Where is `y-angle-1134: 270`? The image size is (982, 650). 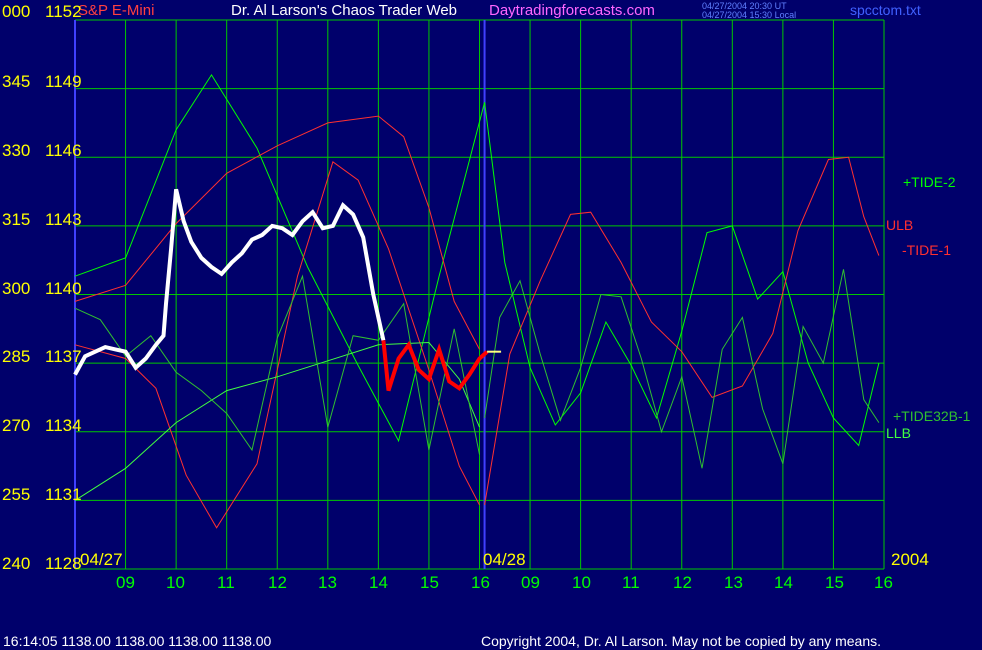 y-angle-1134: 270 is located at coordinates (16, 425).